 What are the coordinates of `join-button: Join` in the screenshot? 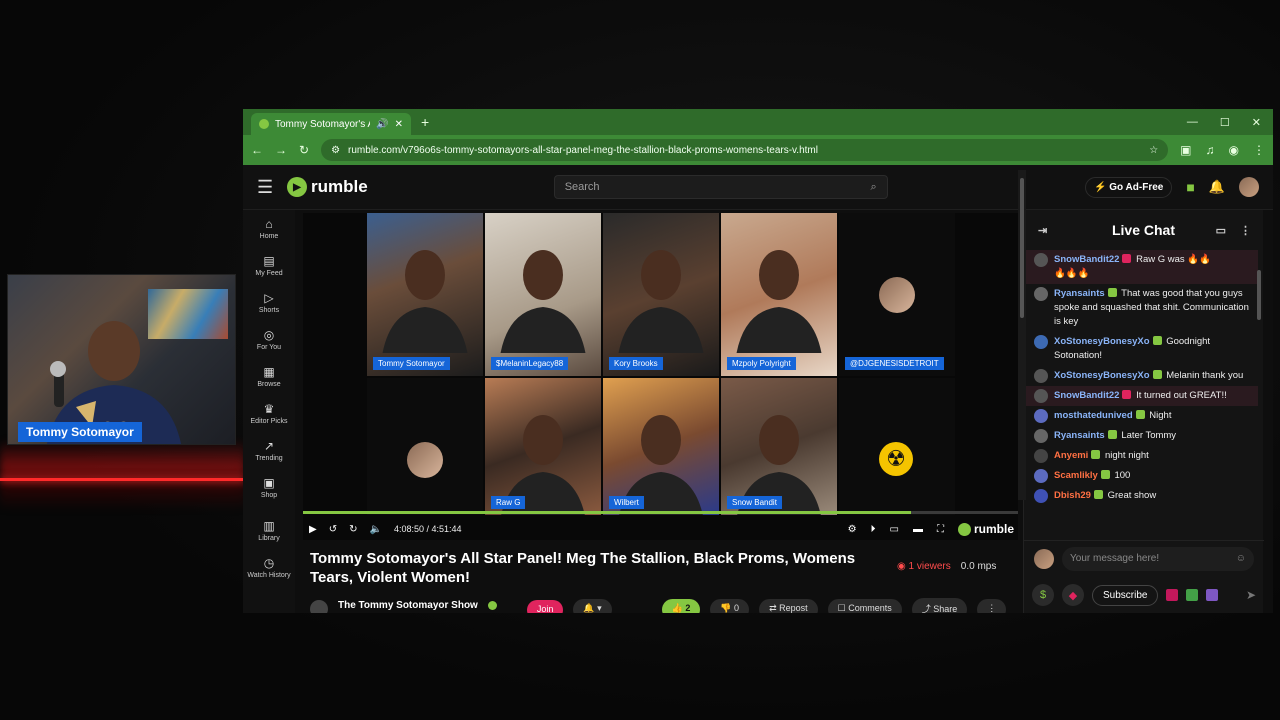 It's located at (545, 606).